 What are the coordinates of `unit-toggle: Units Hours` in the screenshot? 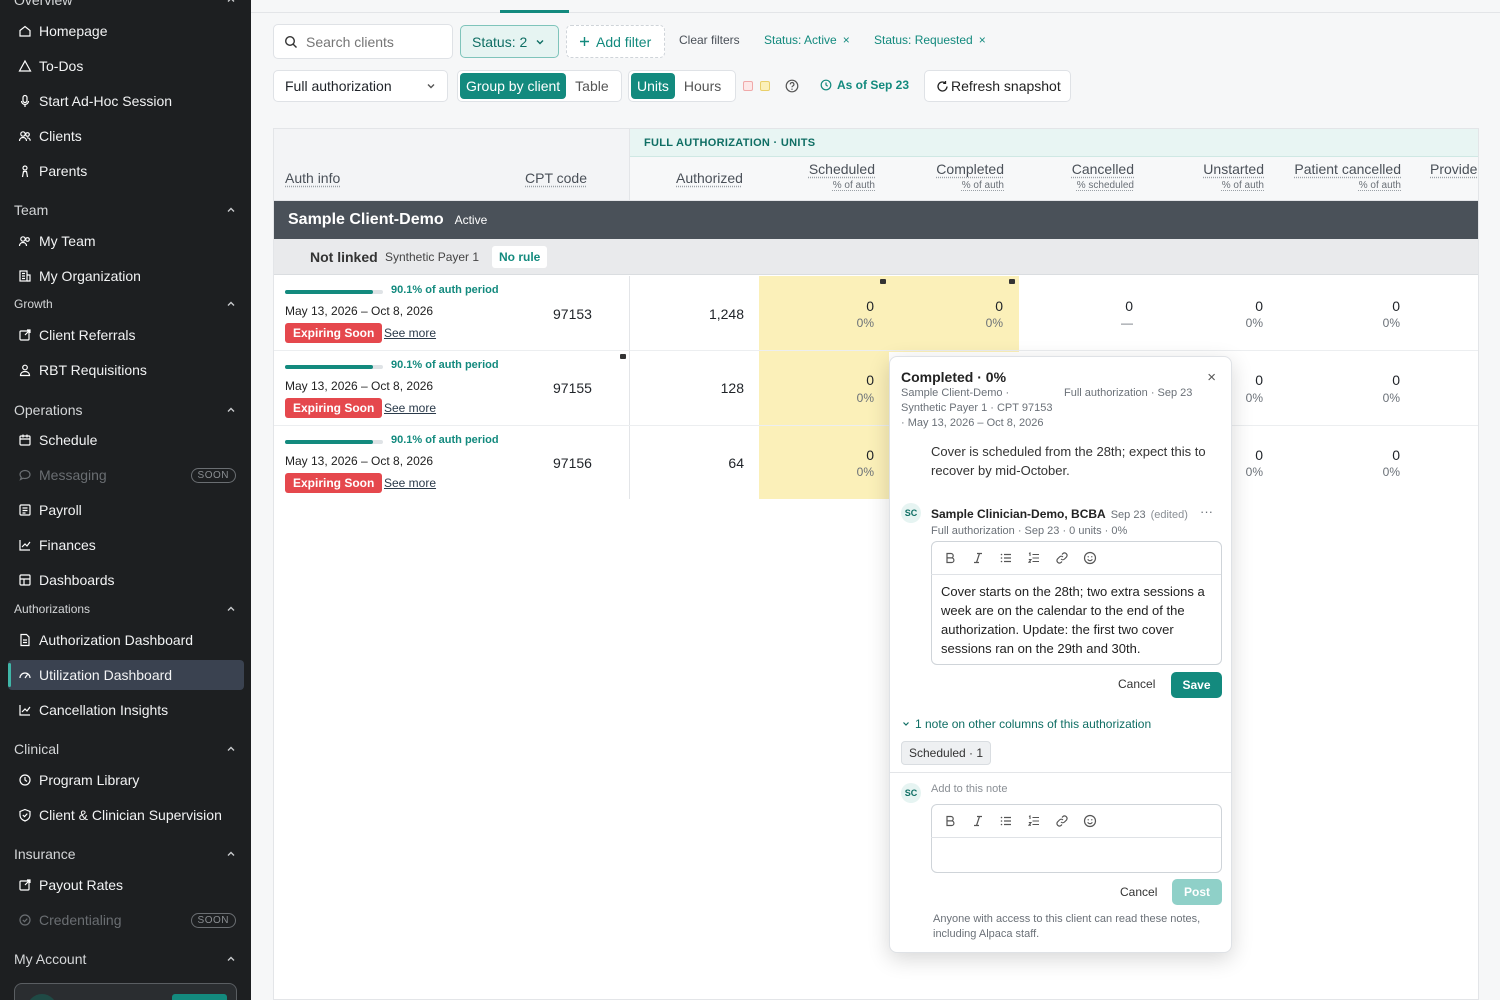 It's located at (682, 86).